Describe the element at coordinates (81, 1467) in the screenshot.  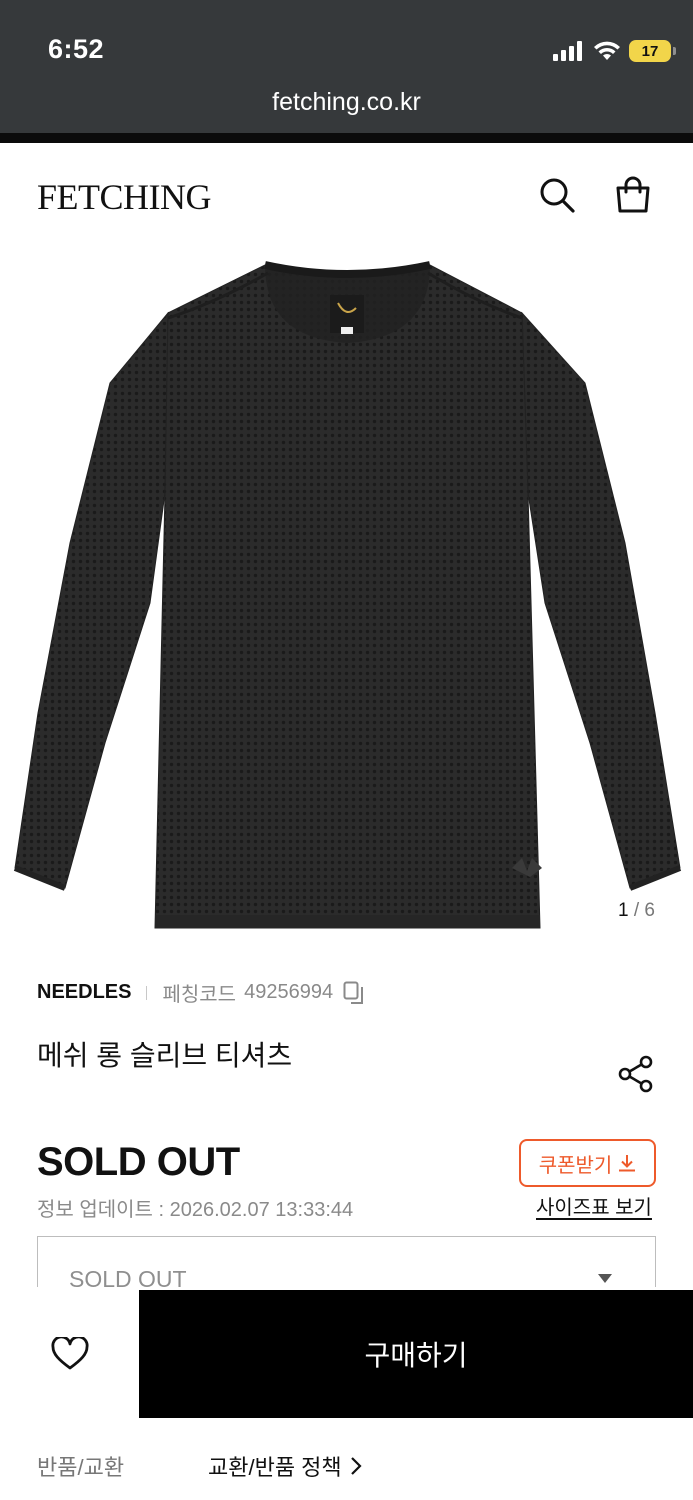
I see `policy-label: 반품/교환` at that location.